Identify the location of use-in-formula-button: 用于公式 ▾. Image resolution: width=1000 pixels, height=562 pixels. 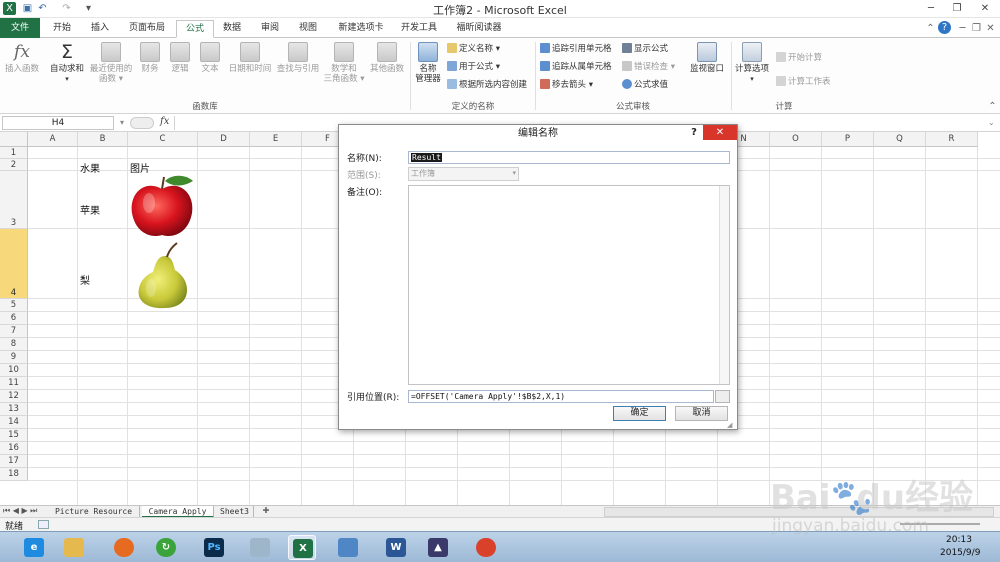
(473, 67).